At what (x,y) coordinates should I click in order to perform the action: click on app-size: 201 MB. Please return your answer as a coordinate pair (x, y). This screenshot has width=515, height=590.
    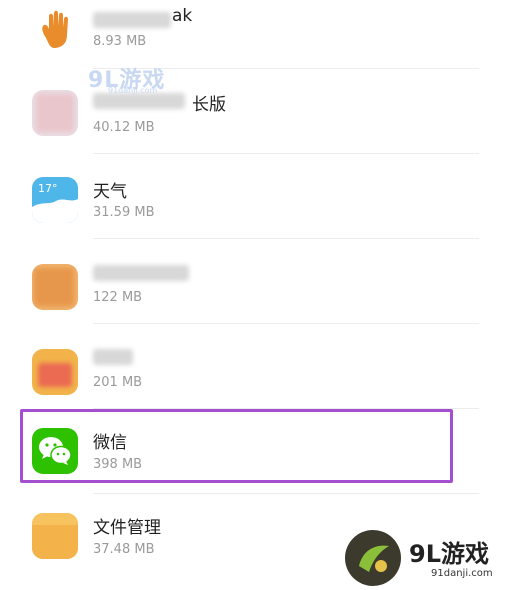
    Looking at the image, I should click on (118, 382).